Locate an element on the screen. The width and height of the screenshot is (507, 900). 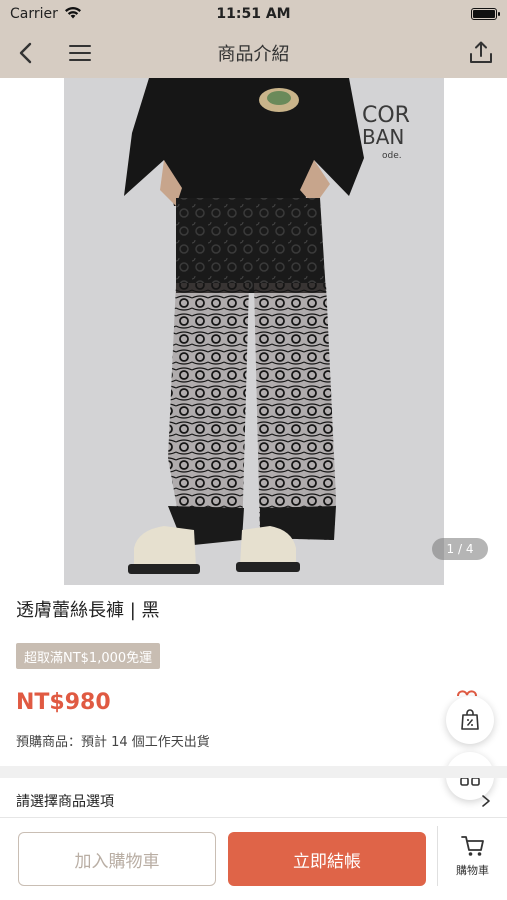
cart-button: 購物車 is located at coordinates (472, 856).